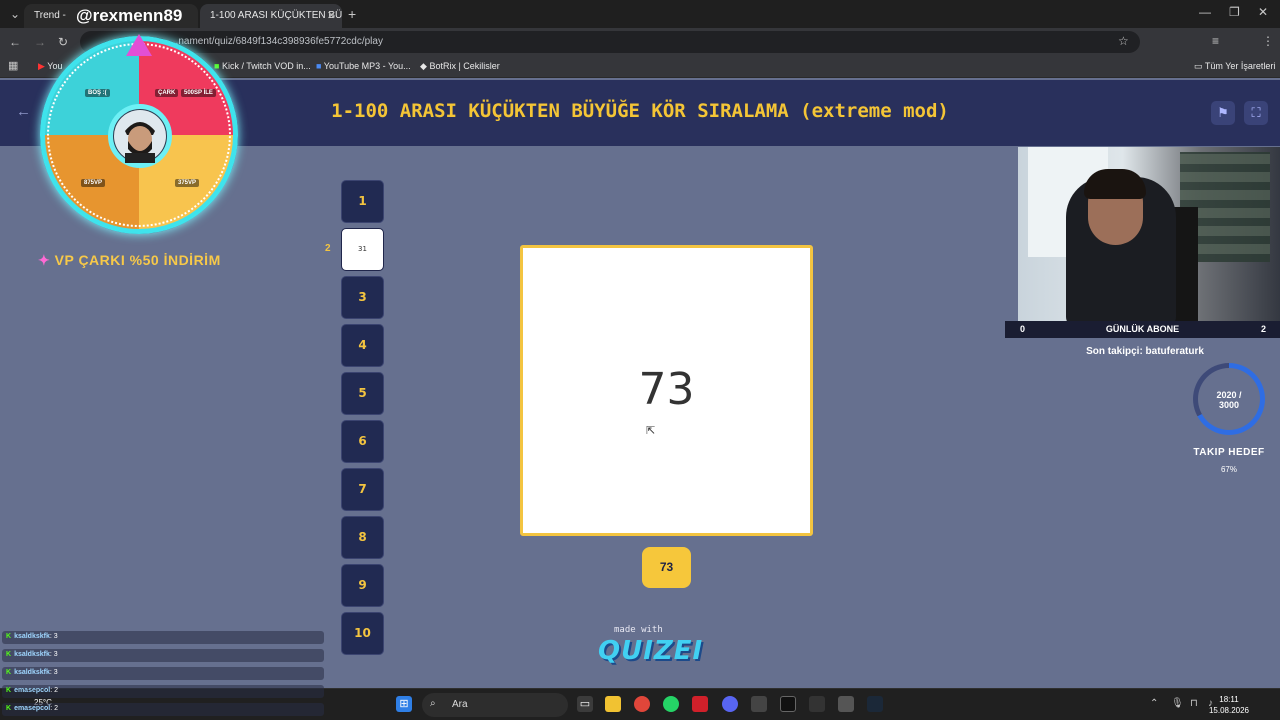 Image resolution: width=1280 pixels, height=720 pixels. I want to click on wheel-label: 500SP İLE, so click(198, 93).